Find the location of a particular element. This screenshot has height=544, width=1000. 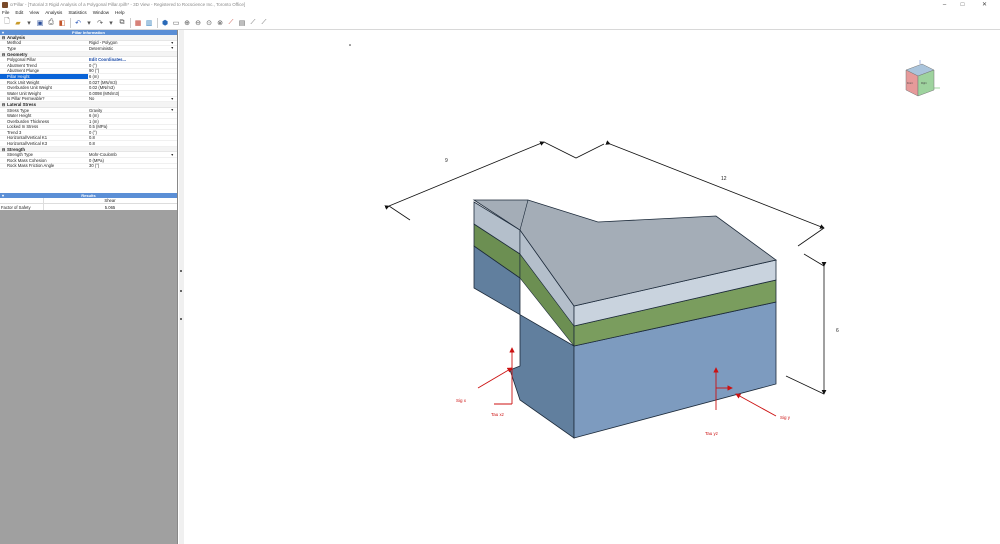

pillar-info-header: ▾ Pillar Information is located at coordinates (88, 32).